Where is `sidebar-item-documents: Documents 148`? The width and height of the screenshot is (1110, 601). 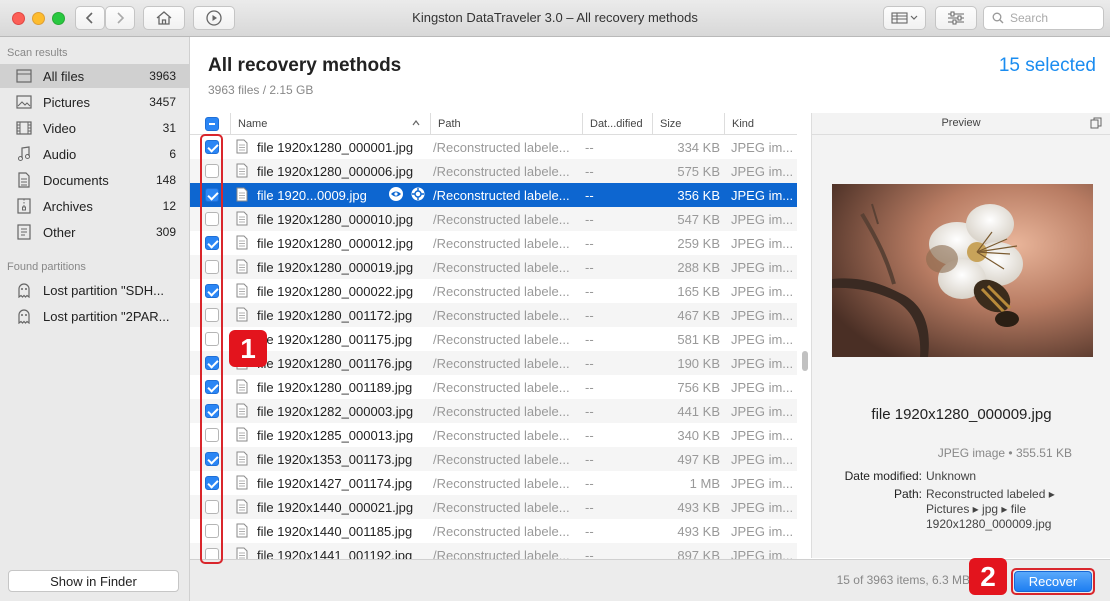
sidebar-item-documents: Documents 148 is located at coordinates (94, 180).